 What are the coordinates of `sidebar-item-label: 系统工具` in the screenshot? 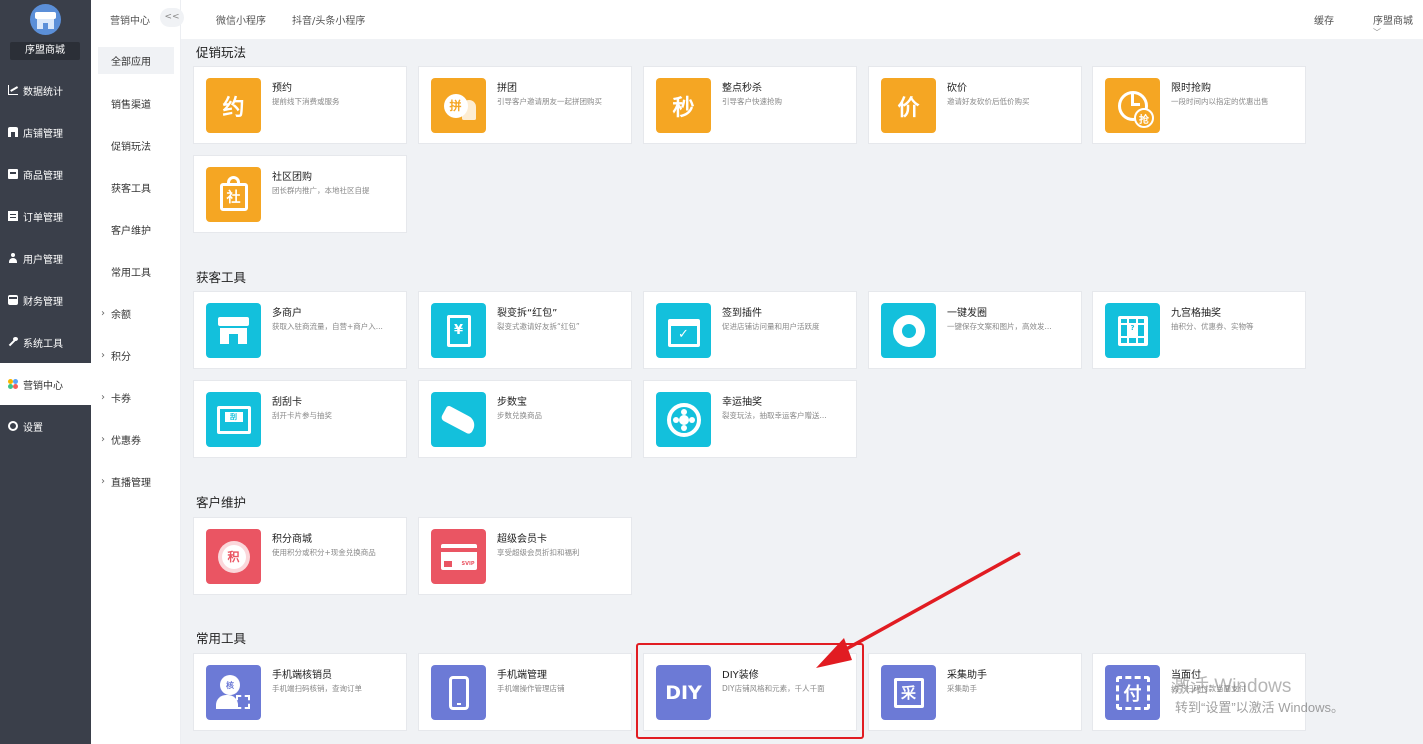 It's located at (43, 344).